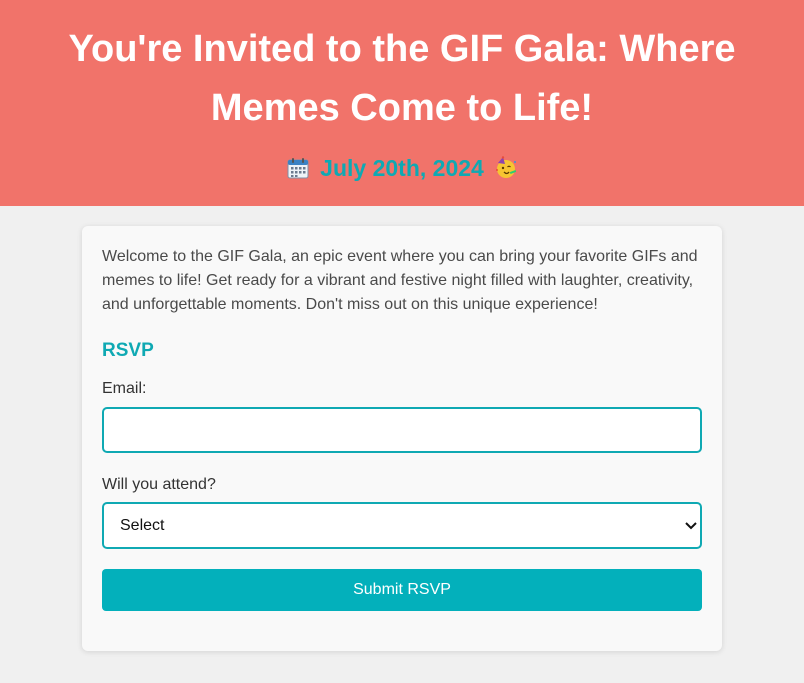 Image resolution: width=804 pixels, height=683 pixels. What do you see at coordinates (402, 590) in the screenshot?
I see `submit-rsvp-button: Submit RSVP` at bounding box center [402, 590].